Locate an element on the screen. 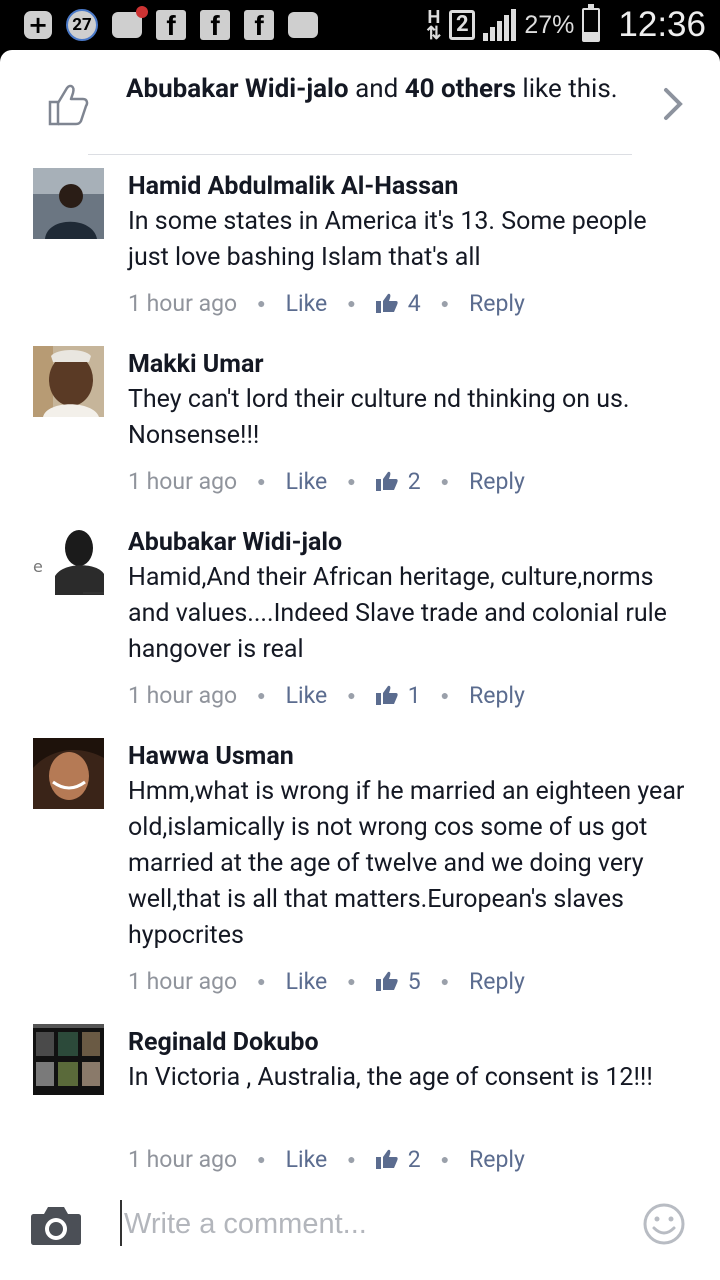 This screenshot has height=1280, width=720. divider is located at coordinates (360, 154).